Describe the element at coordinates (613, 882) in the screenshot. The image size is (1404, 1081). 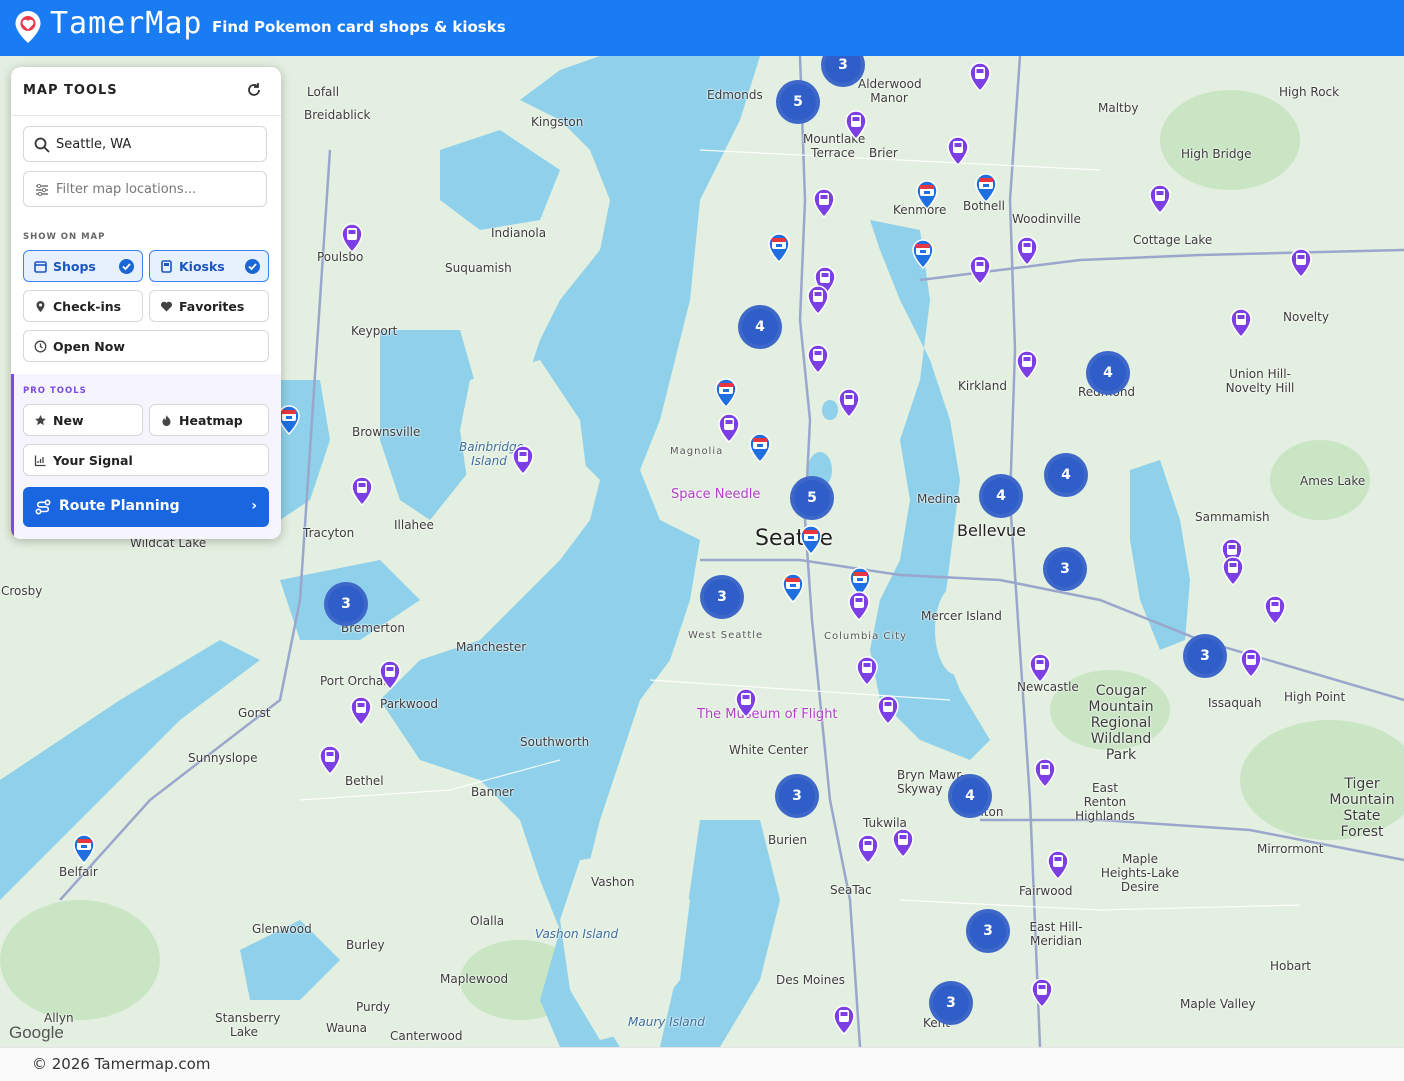
I see `place-label: Vashon` at that location.